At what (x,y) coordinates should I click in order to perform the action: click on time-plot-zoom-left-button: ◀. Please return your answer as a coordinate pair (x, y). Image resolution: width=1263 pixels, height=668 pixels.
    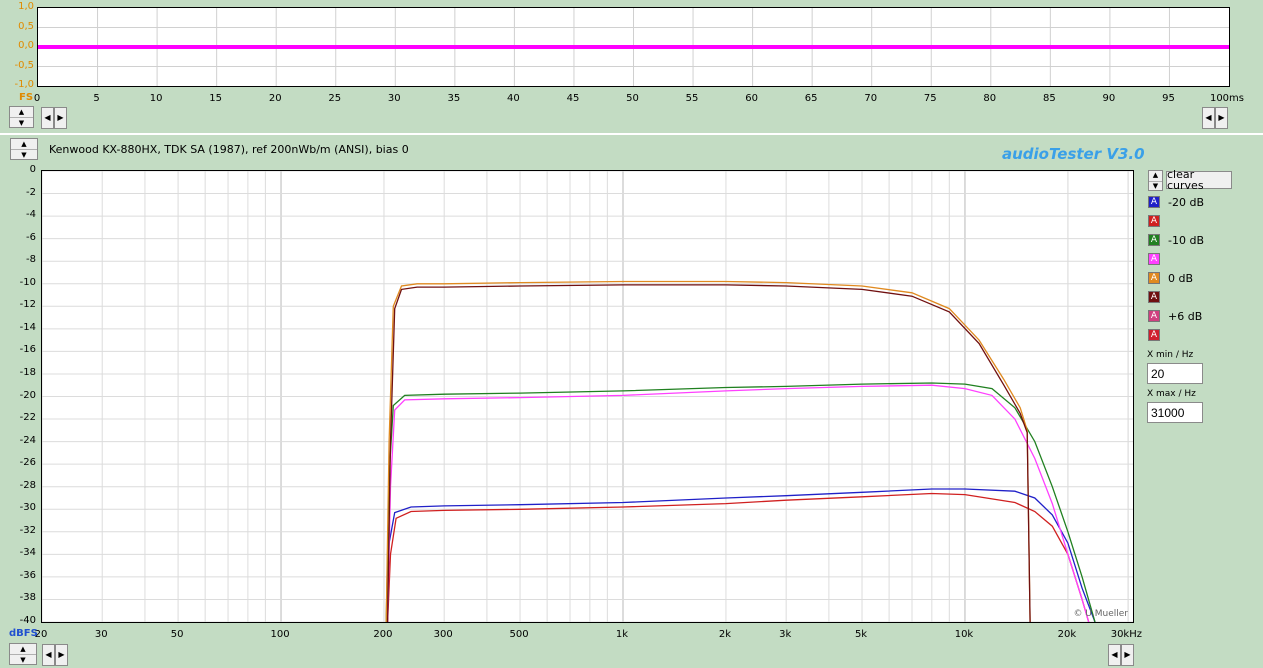
    Looking at the image, I should click on (1208, 118).